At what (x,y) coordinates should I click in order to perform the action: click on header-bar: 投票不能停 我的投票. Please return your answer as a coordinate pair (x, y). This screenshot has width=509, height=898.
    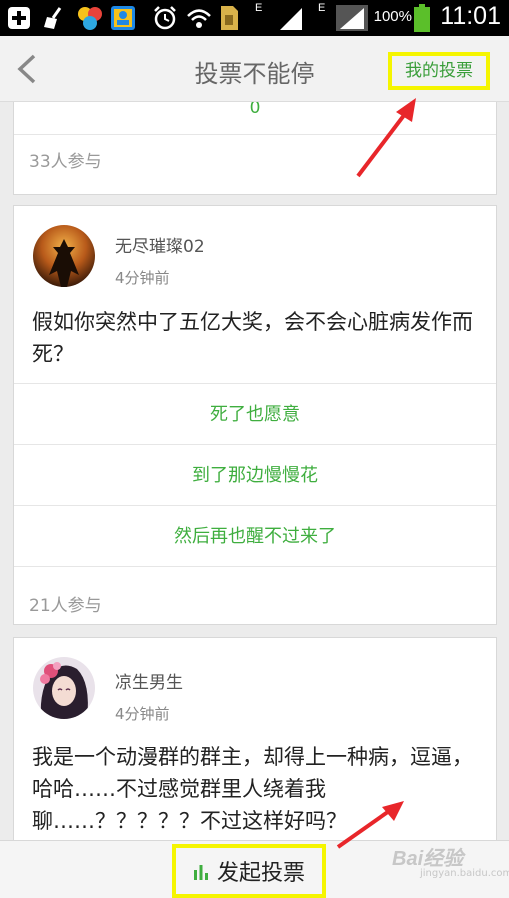
    Looking at the image, I should click on (254, 69).